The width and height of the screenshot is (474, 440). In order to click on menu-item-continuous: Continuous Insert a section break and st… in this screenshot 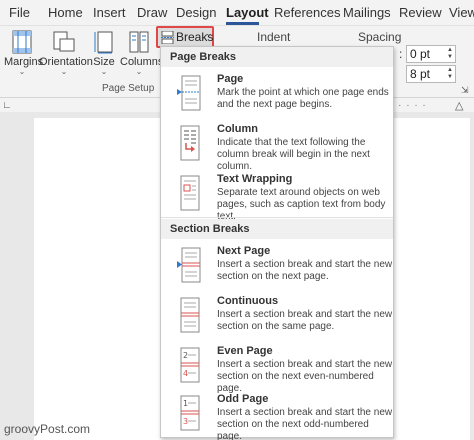, I will do `click(277, 319)`.